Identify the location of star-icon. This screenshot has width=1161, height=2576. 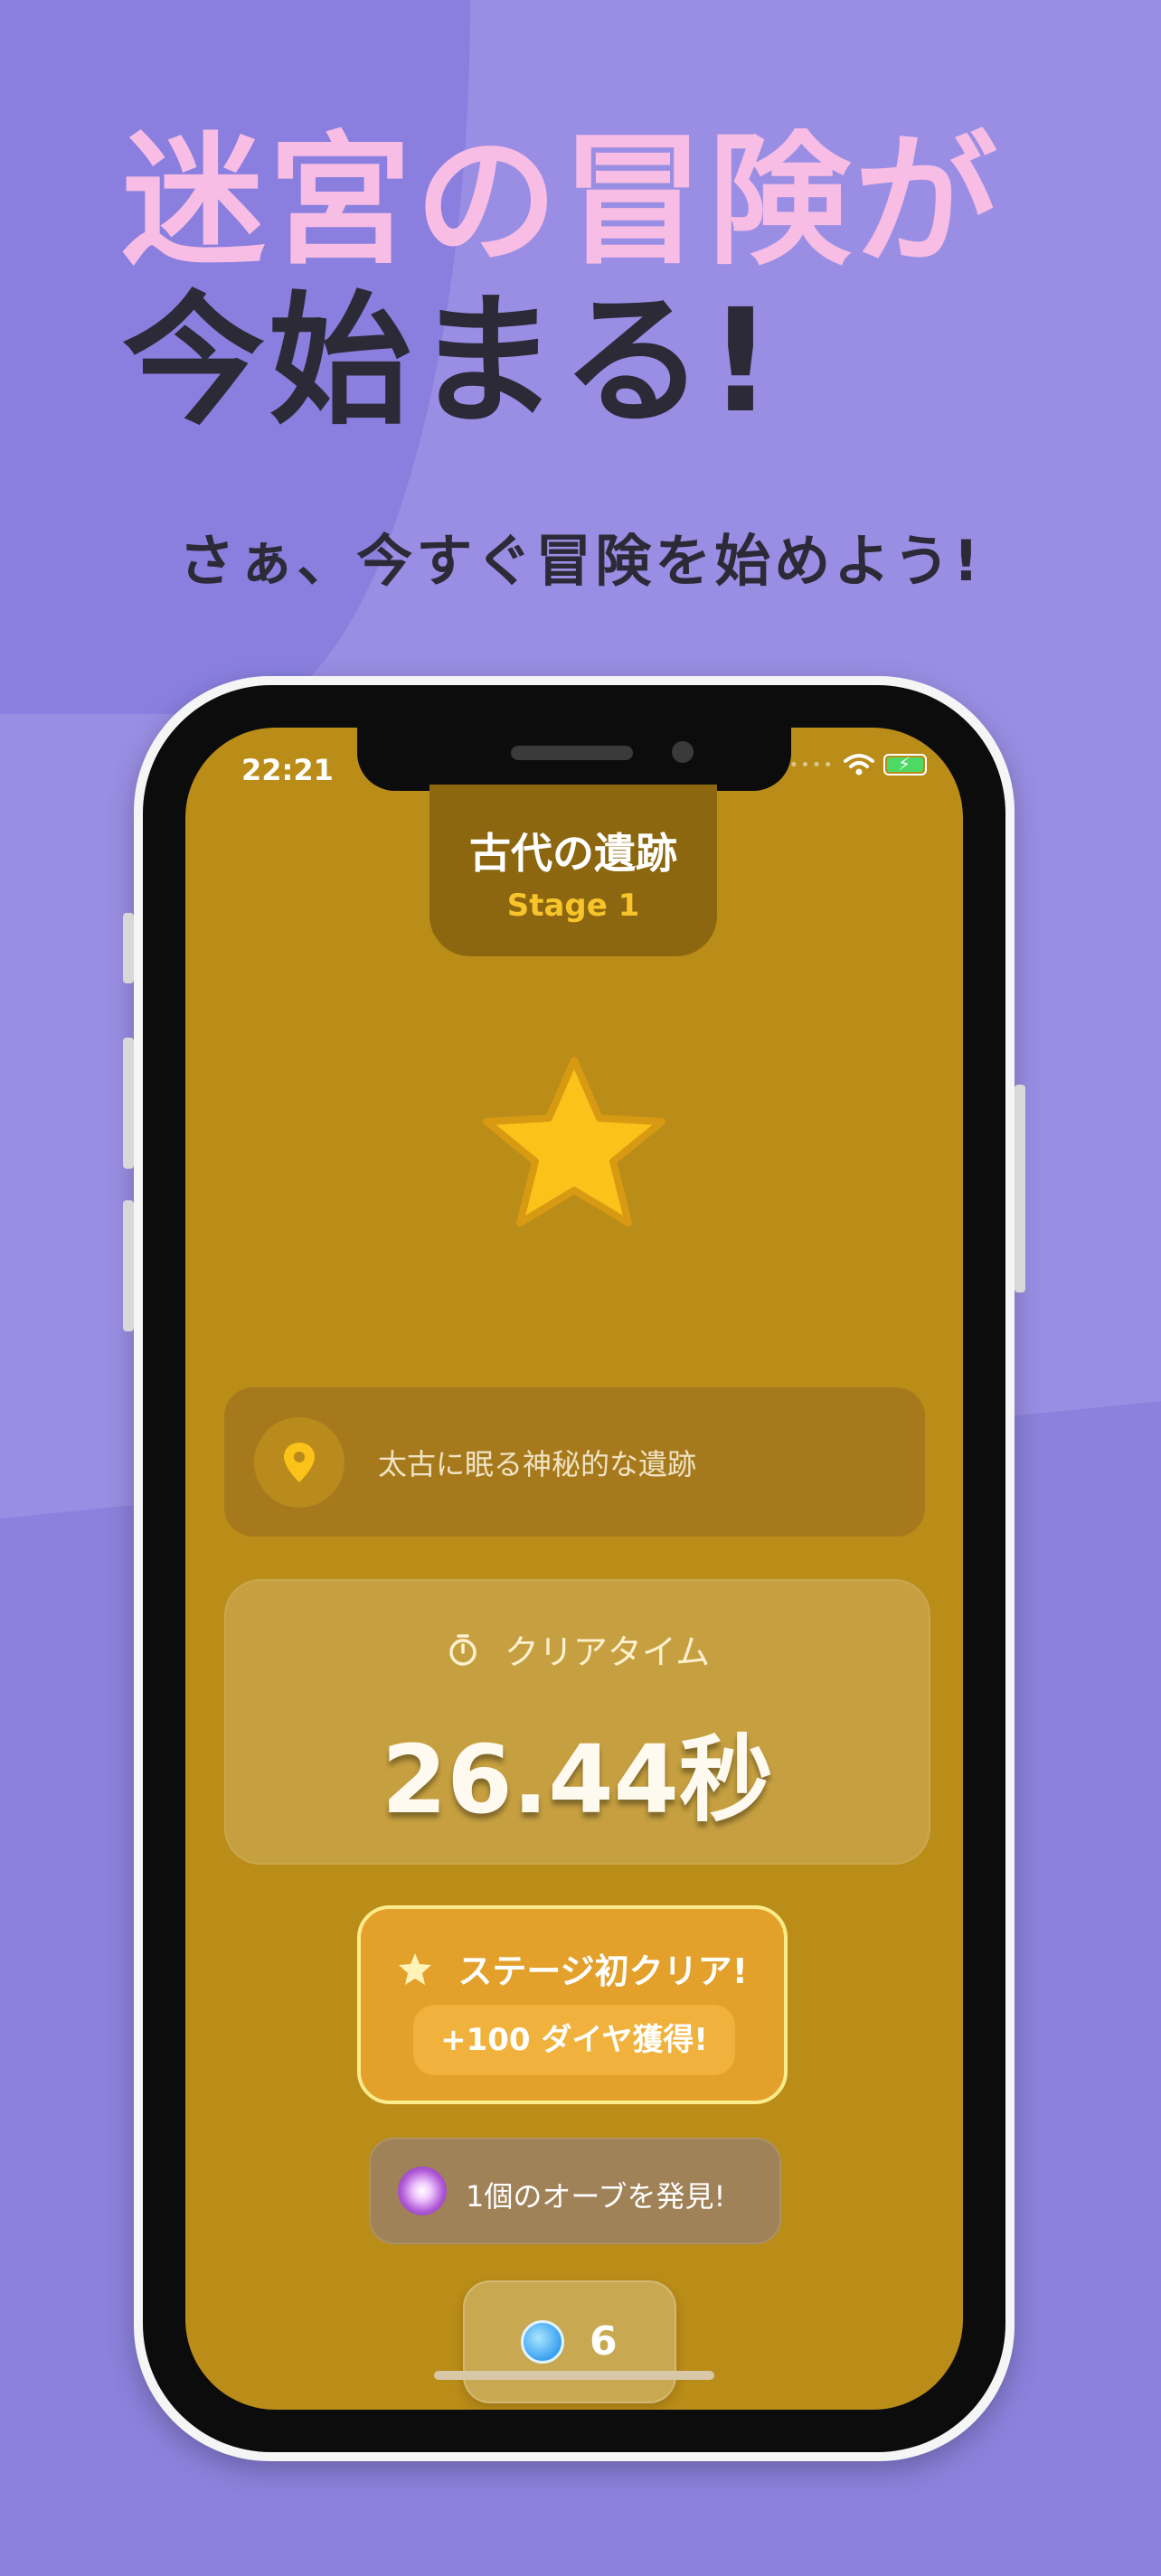
(415, 1968).